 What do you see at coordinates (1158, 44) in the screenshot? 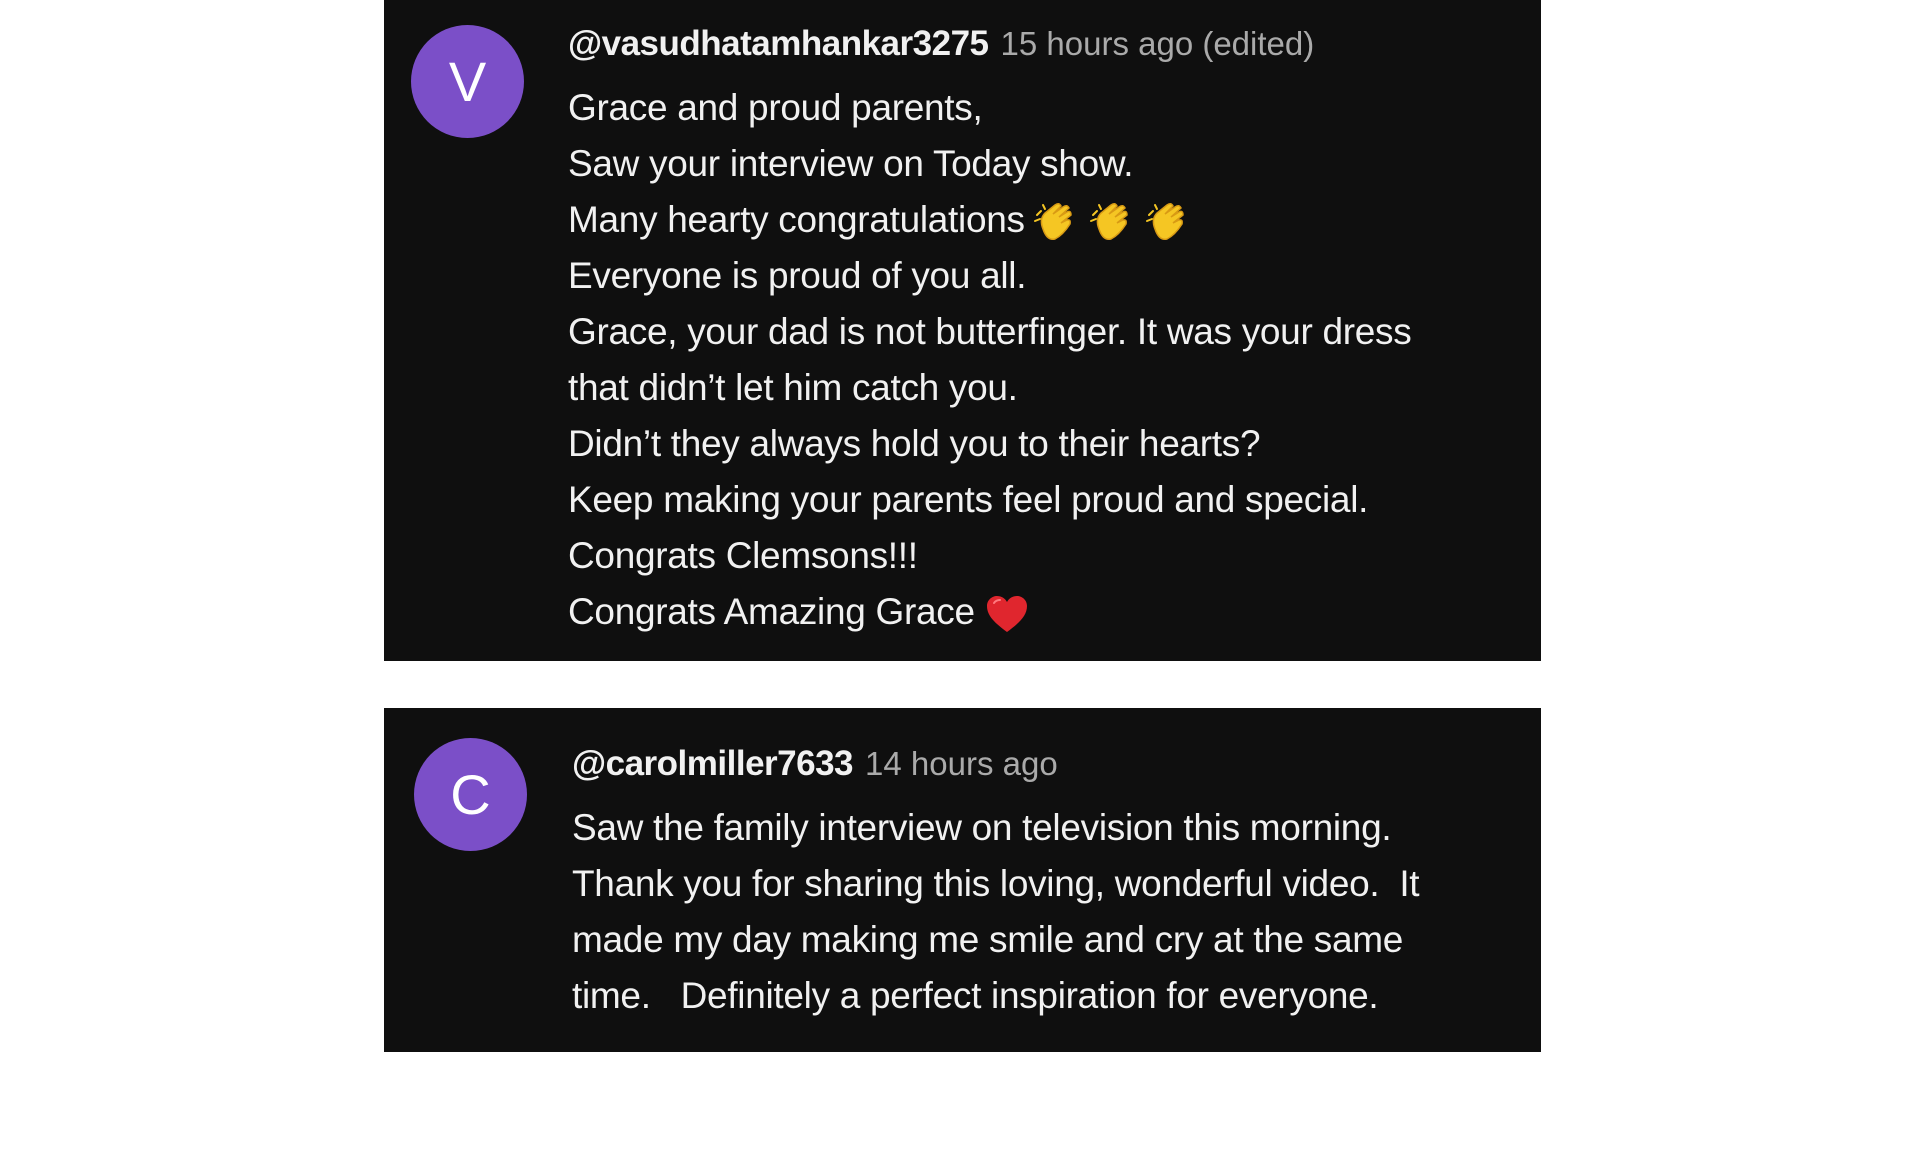
I see `comment-timestamp: 15 hours ago (edited)` at bounding box center [1158, 44].